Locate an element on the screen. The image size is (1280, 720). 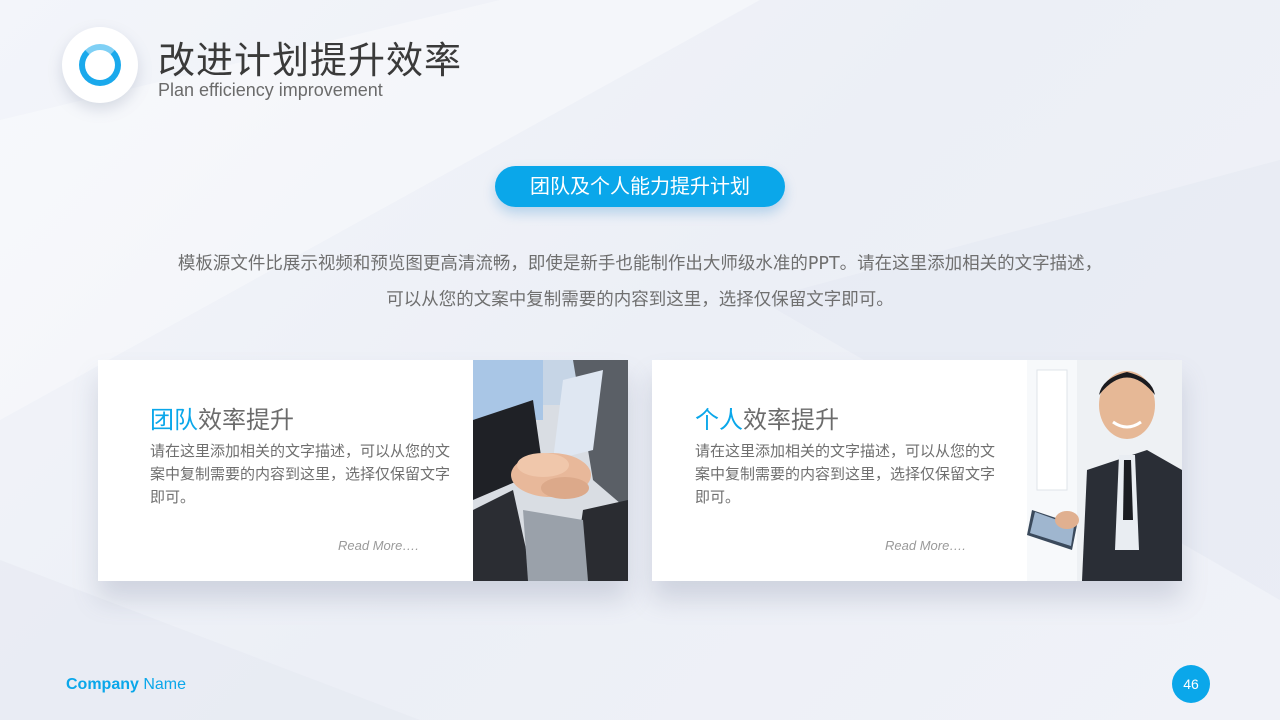
ring-icon is located at coordinates (100, 65).